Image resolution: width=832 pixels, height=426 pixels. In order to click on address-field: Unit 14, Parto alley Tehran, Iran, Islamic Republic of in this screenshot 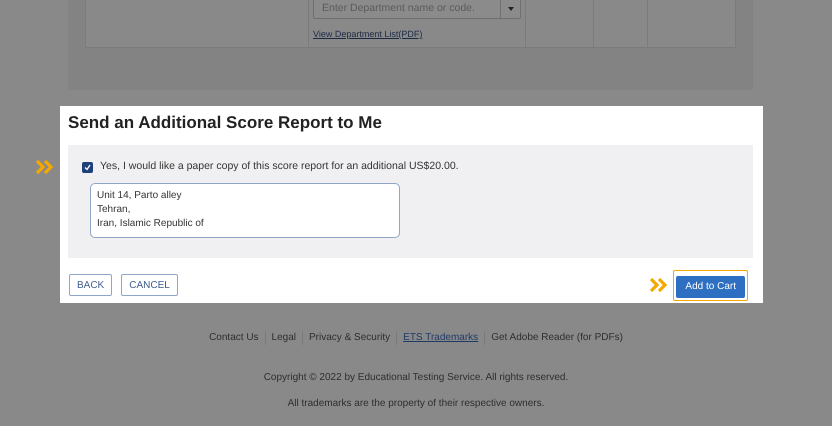, I will do `click(245, 210)`.